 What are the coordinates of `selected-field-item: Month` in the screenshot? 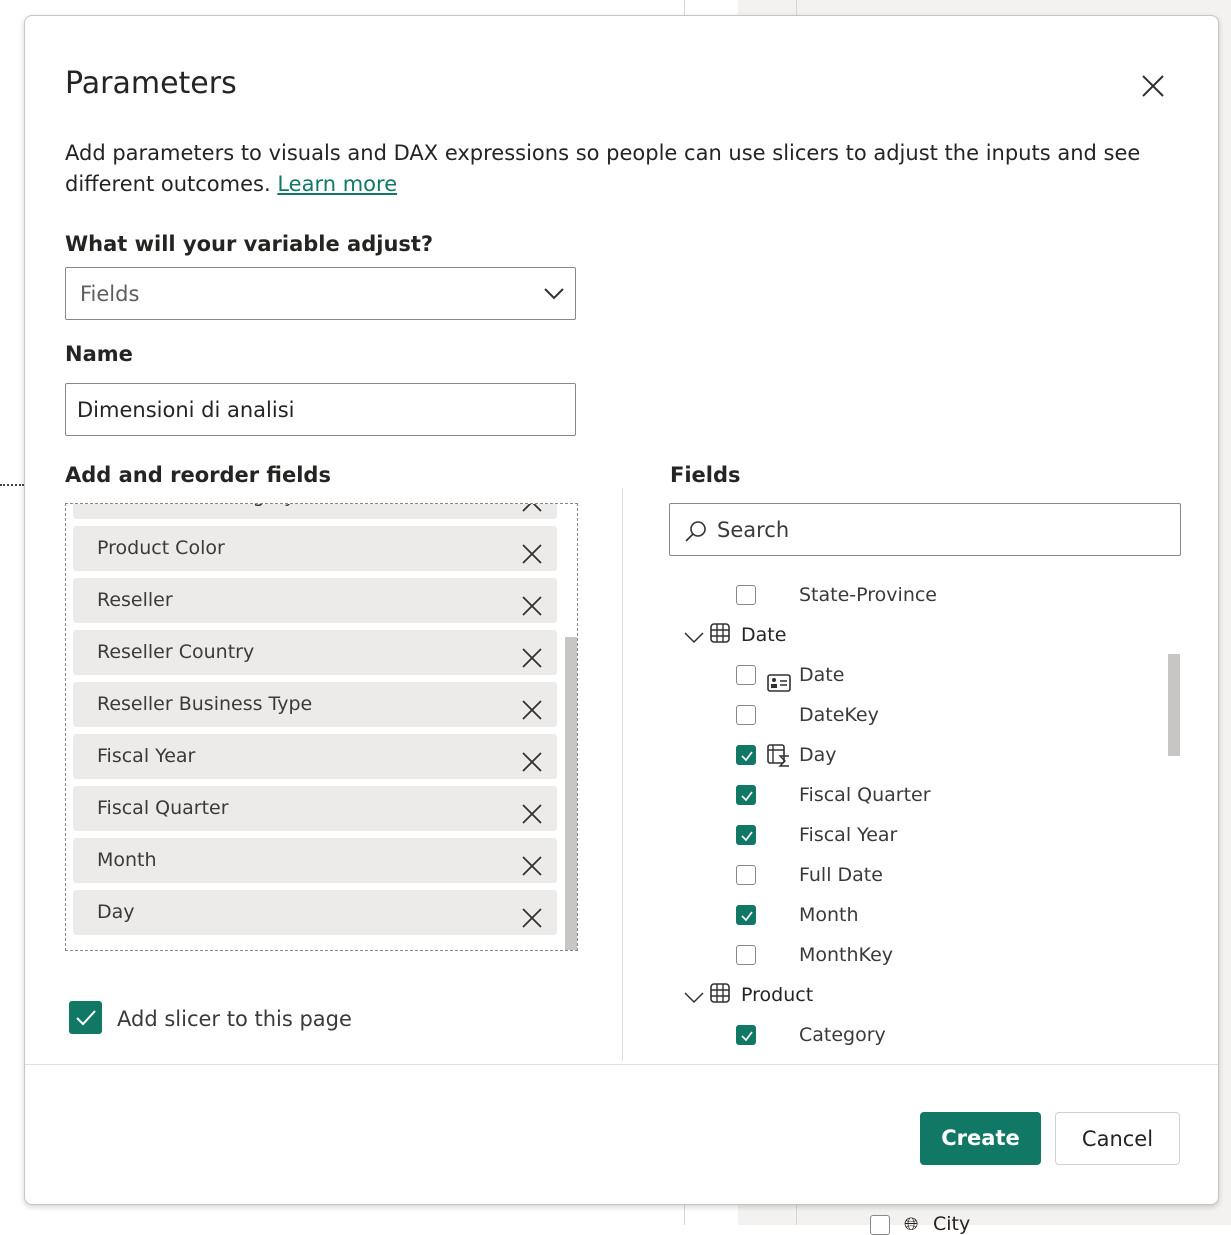 It's located at (315, 860).